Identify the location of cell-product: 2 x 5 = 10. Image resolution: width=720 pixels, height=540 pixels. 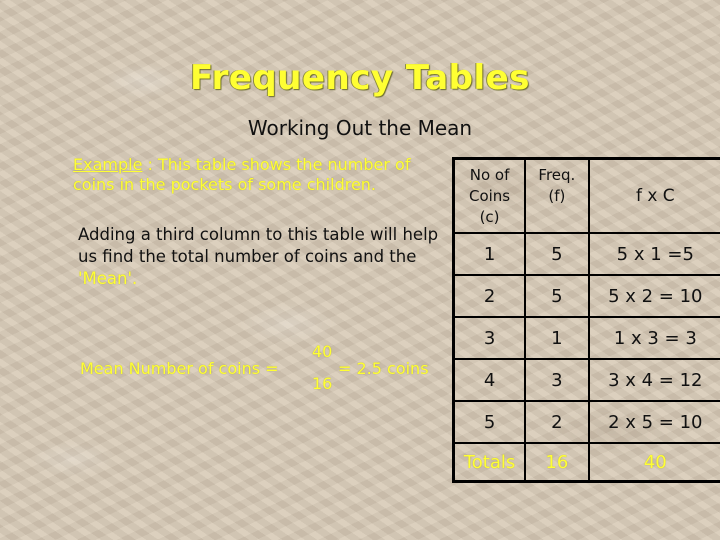
(653, 422).